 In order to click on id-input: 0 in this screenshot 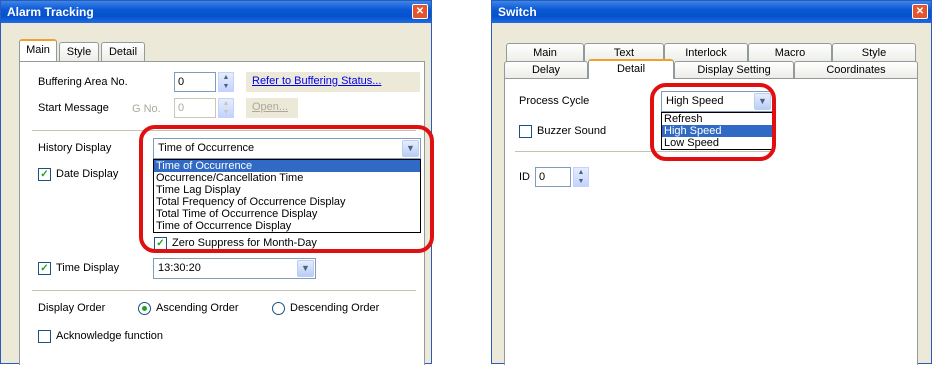, I will do `click(553, 177)`.